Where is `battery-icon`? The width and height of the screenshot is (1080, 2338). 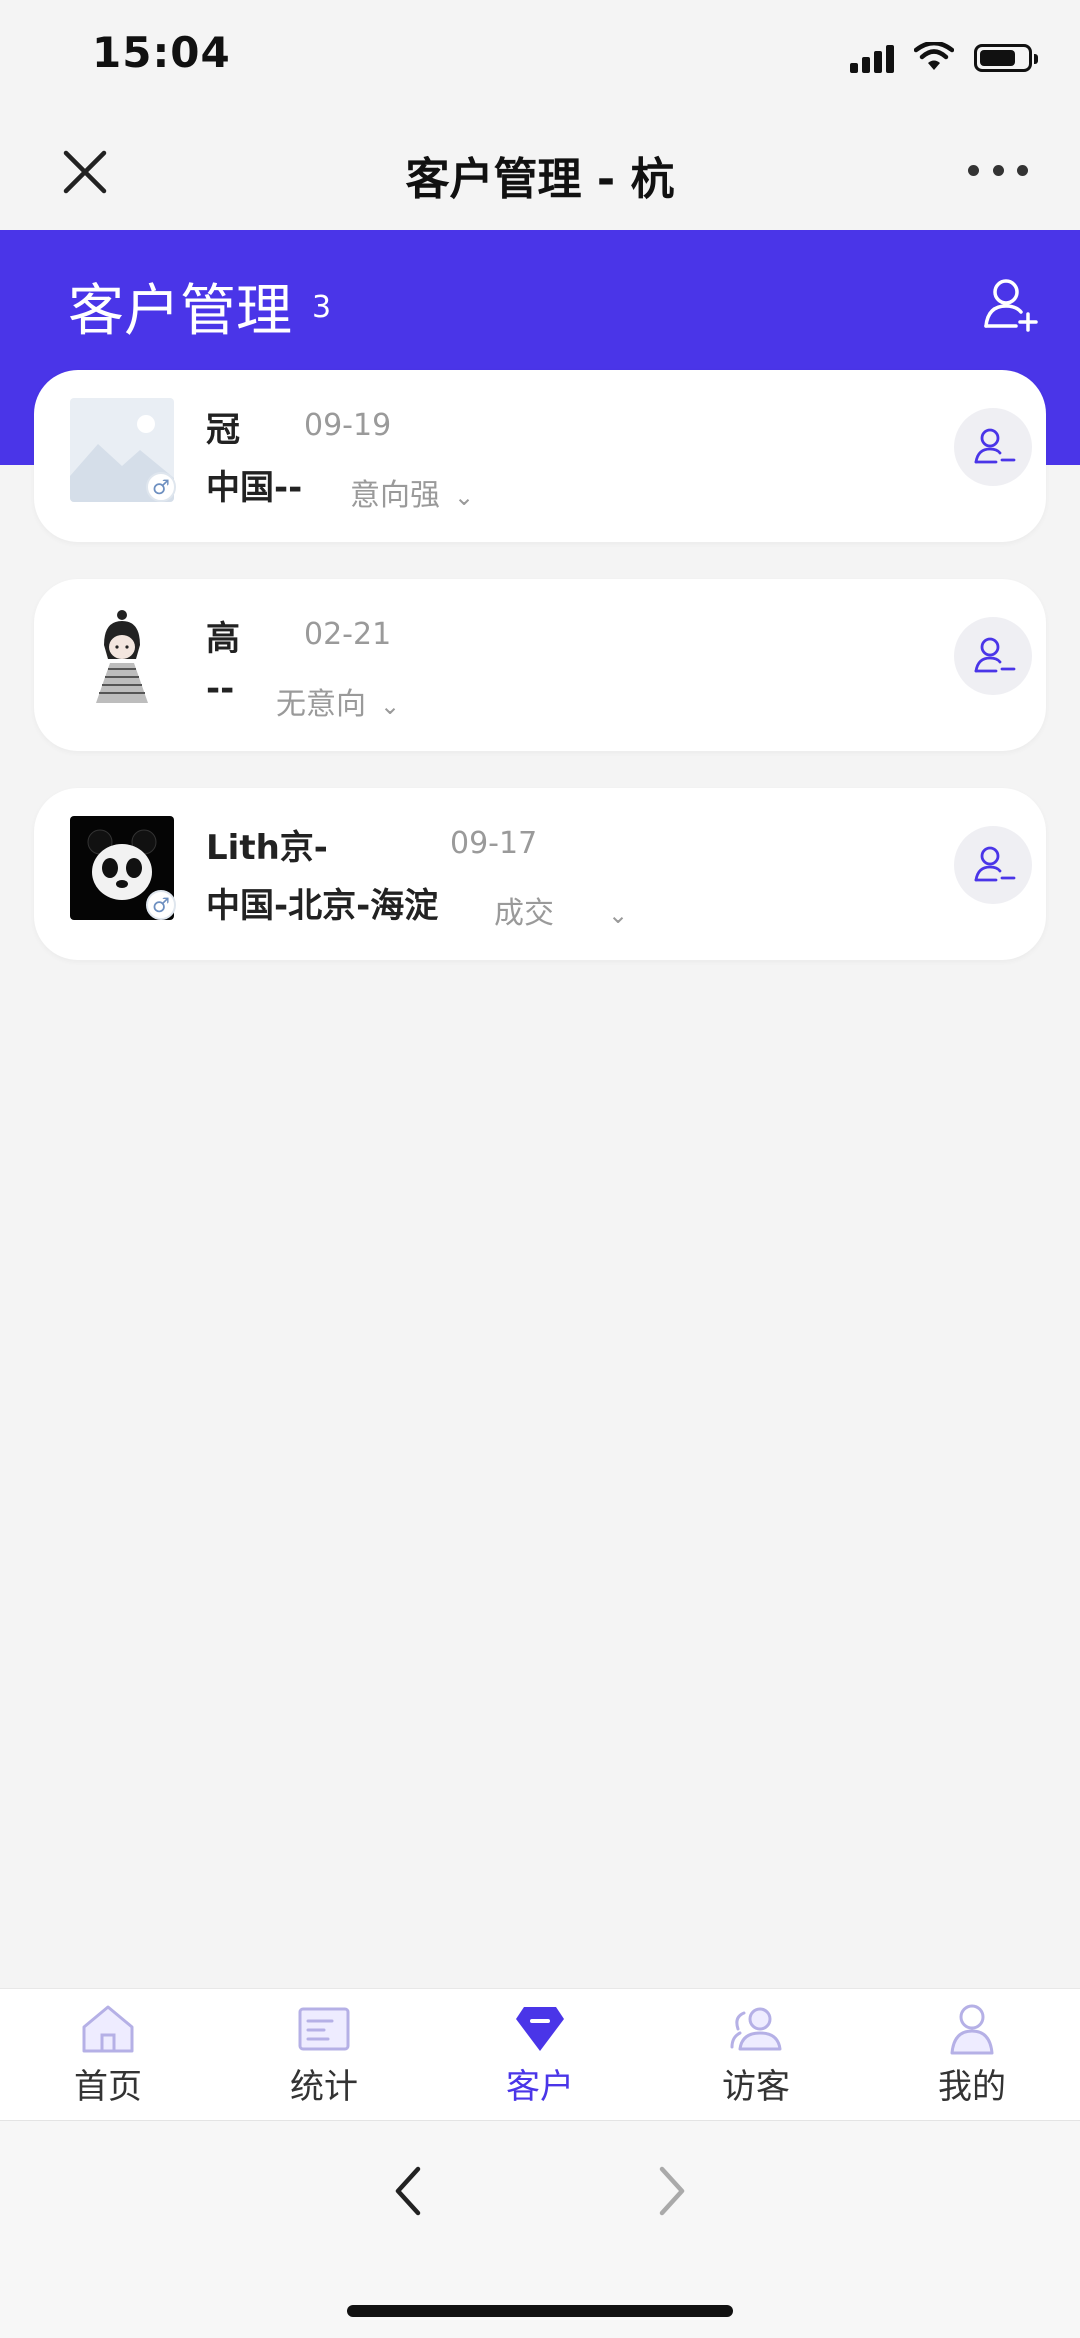 battery-icon is located at coordinates (1006, 58).